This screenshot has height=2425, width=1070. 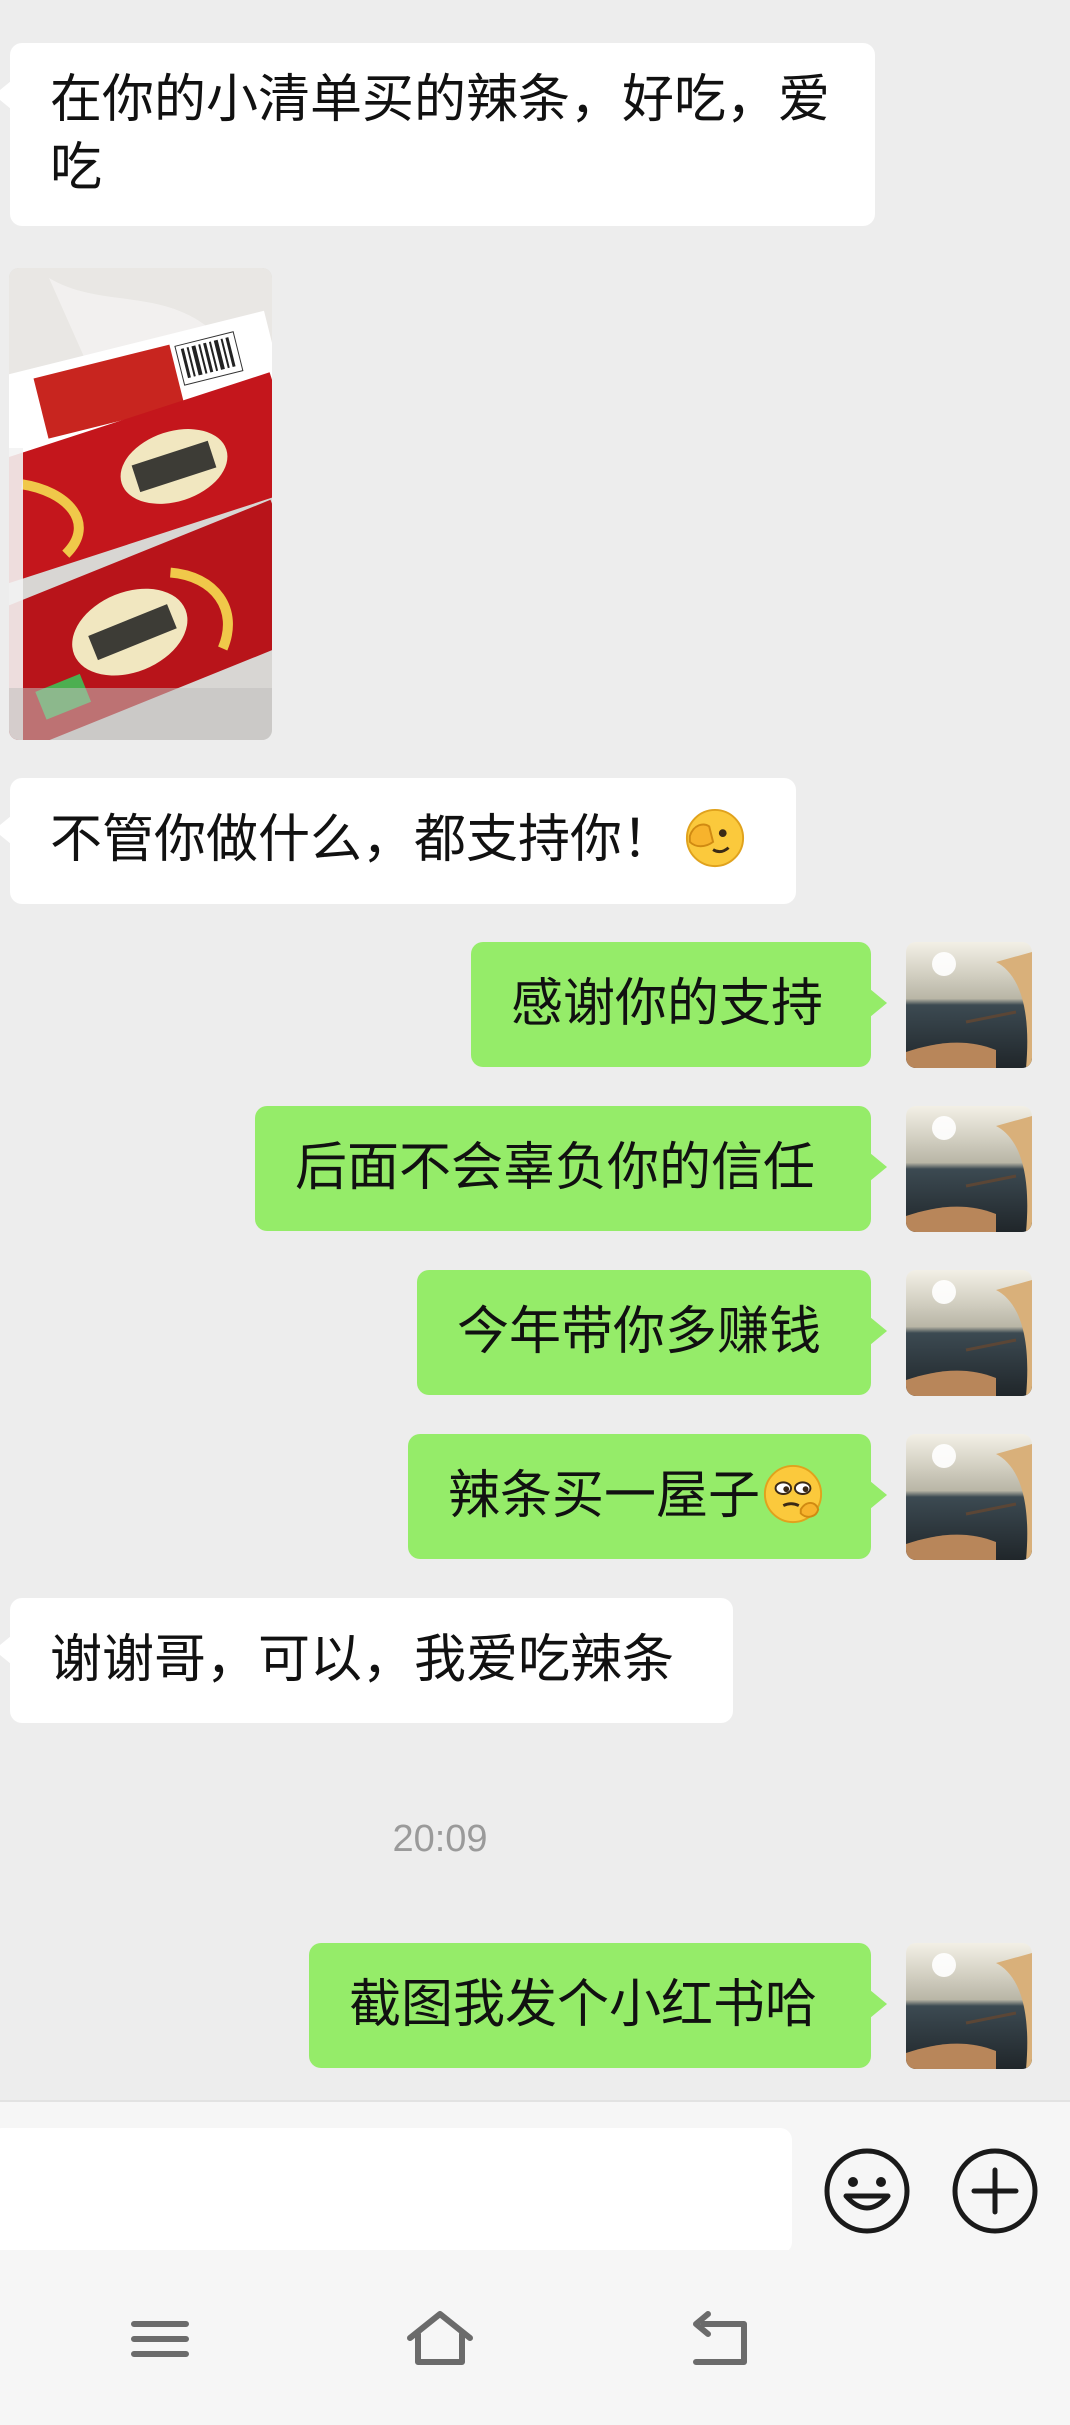 I want to click on message-text: 截图我发个小红书哈, so click(x=583, y=2005).